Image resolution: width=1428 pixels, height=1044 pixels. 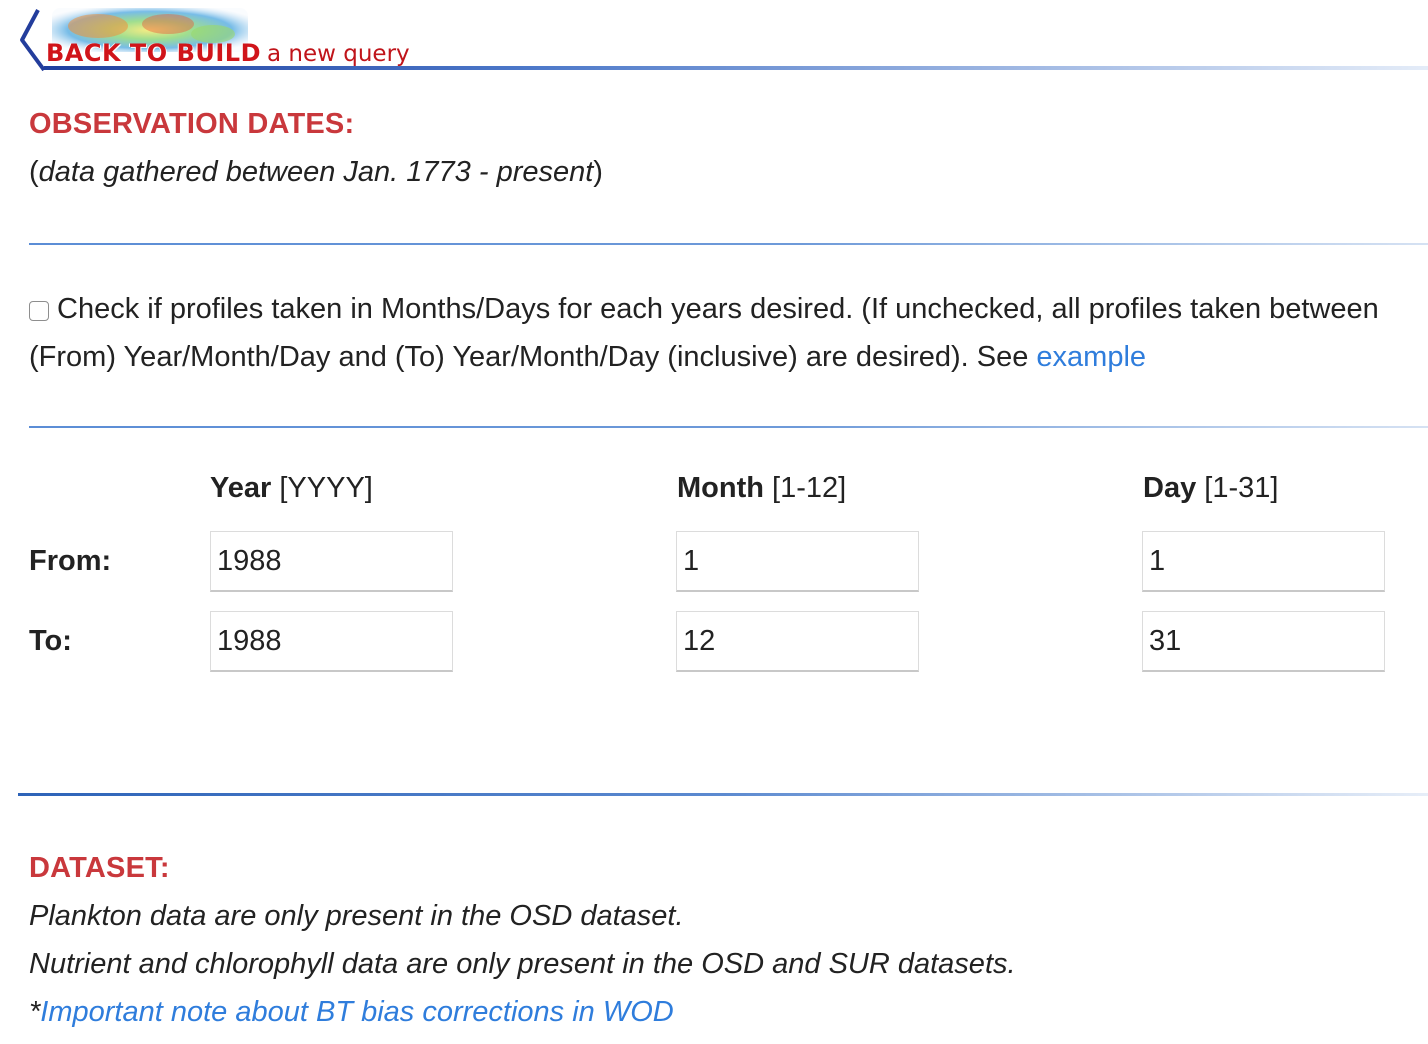 I want to click on day-column-header: Day [1-31], so click(x=1210, y=488).